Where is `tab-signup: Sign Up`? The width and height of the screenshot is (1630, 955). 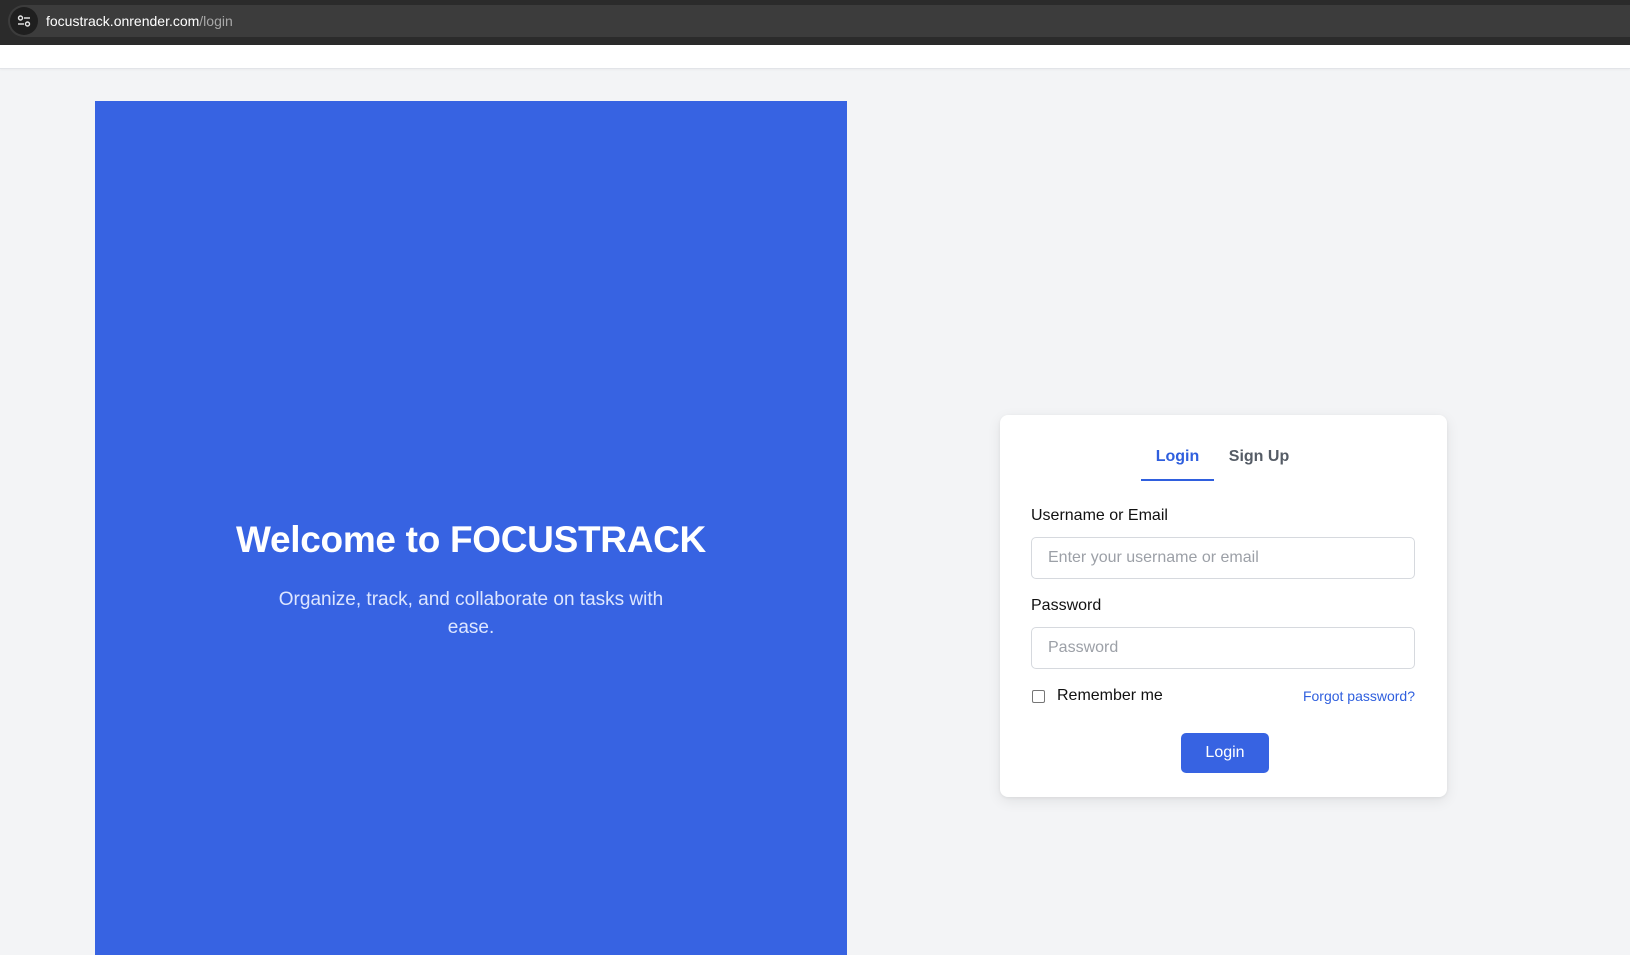 tab-signup: Sign Up is located at coordinates (1259, 459).